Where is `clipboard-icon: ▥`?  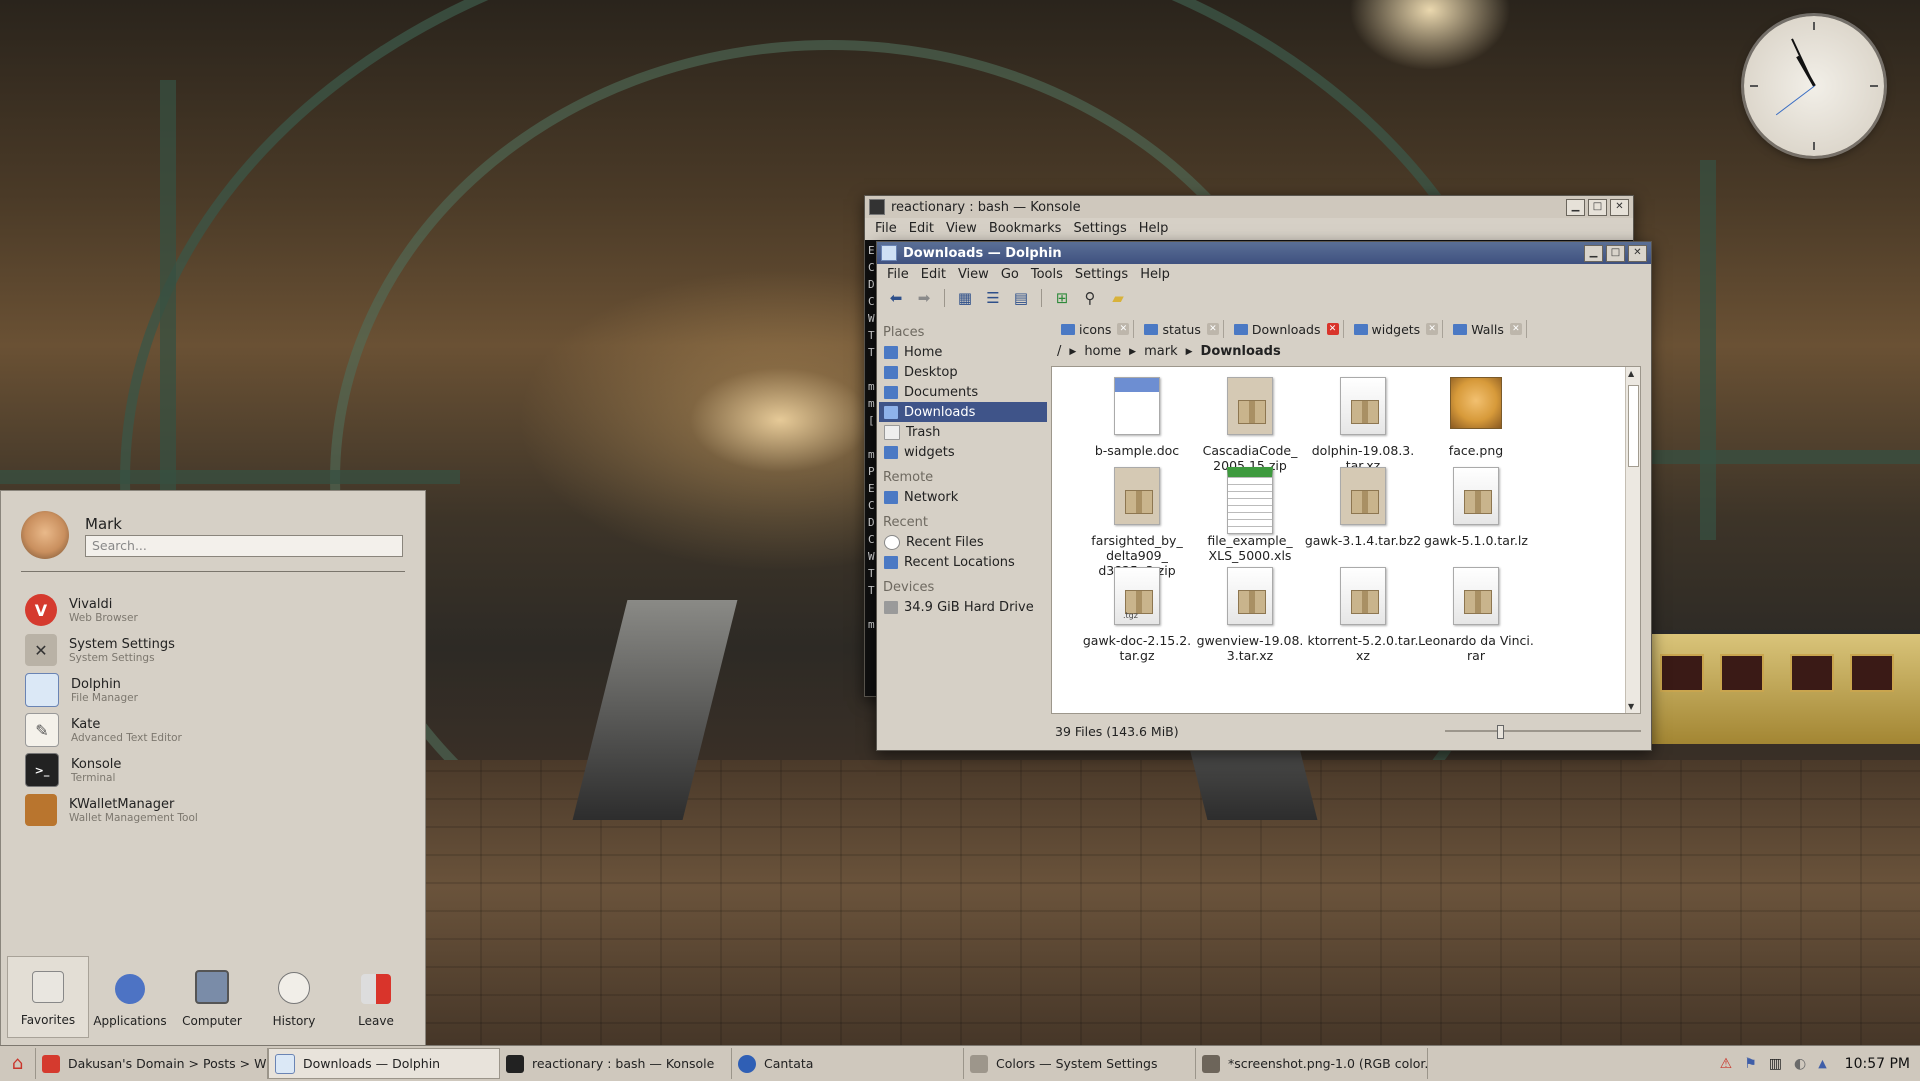 clipboard-icon: ▥ is located at coordinates (1775, 1064).